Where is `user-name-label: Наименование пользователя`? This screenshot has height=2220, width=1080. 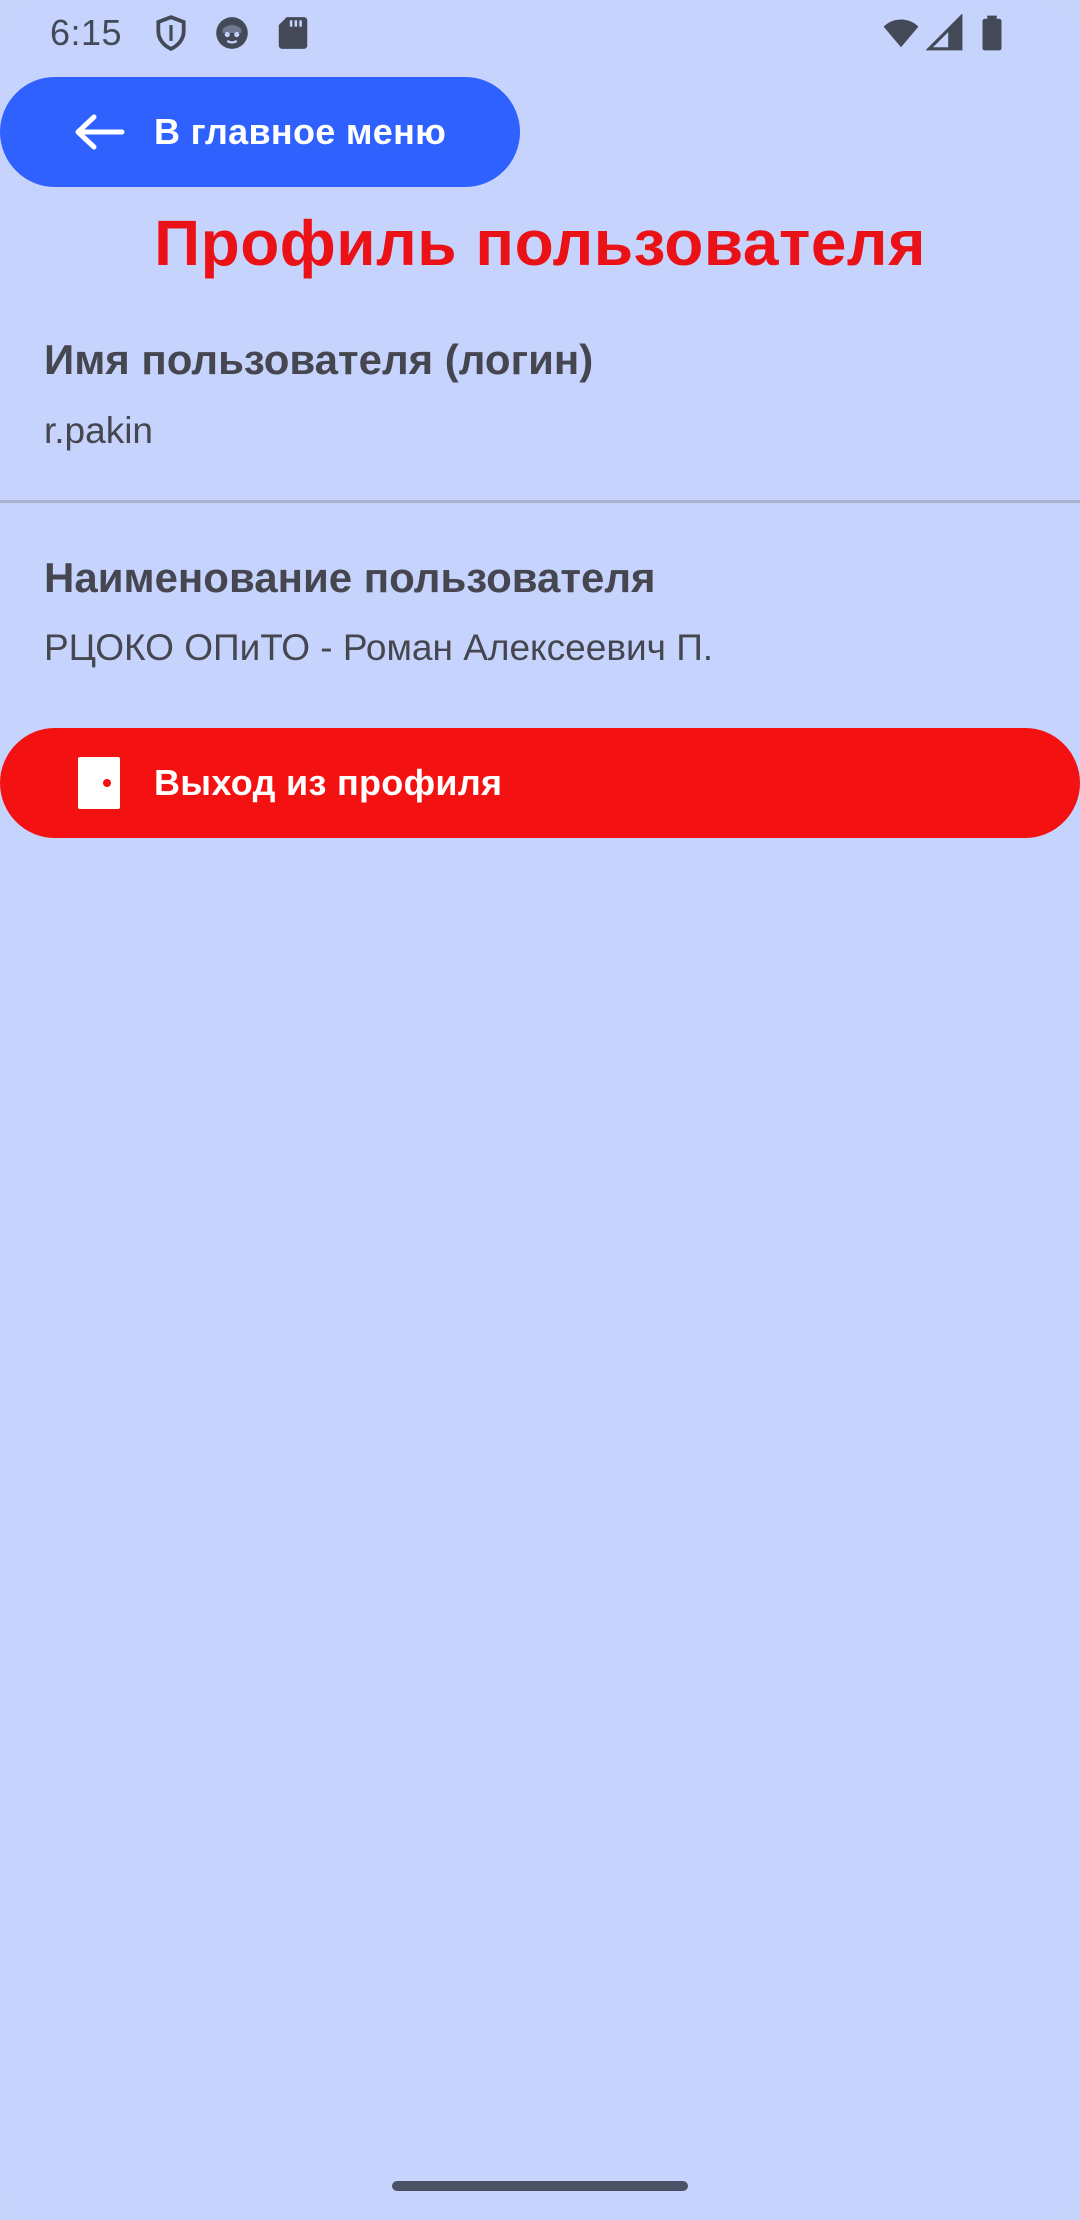 user-name-label: Наименование пользователя is located at coordinates (350, 577).